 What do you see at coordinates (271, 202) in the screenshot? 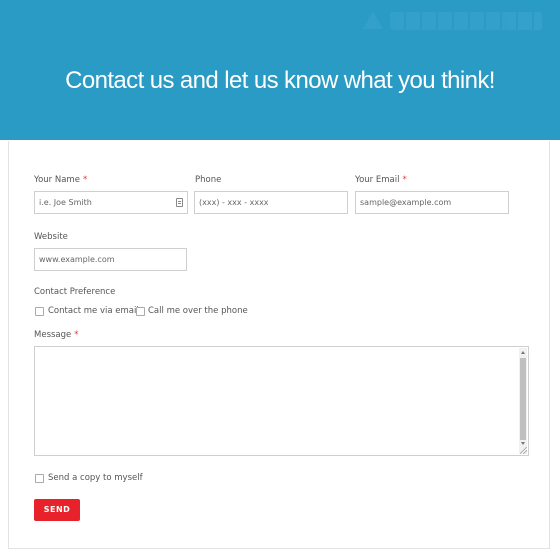
I see `phone-input: (xxx) - xxx - xxxx` at bounding box center [271, 202].